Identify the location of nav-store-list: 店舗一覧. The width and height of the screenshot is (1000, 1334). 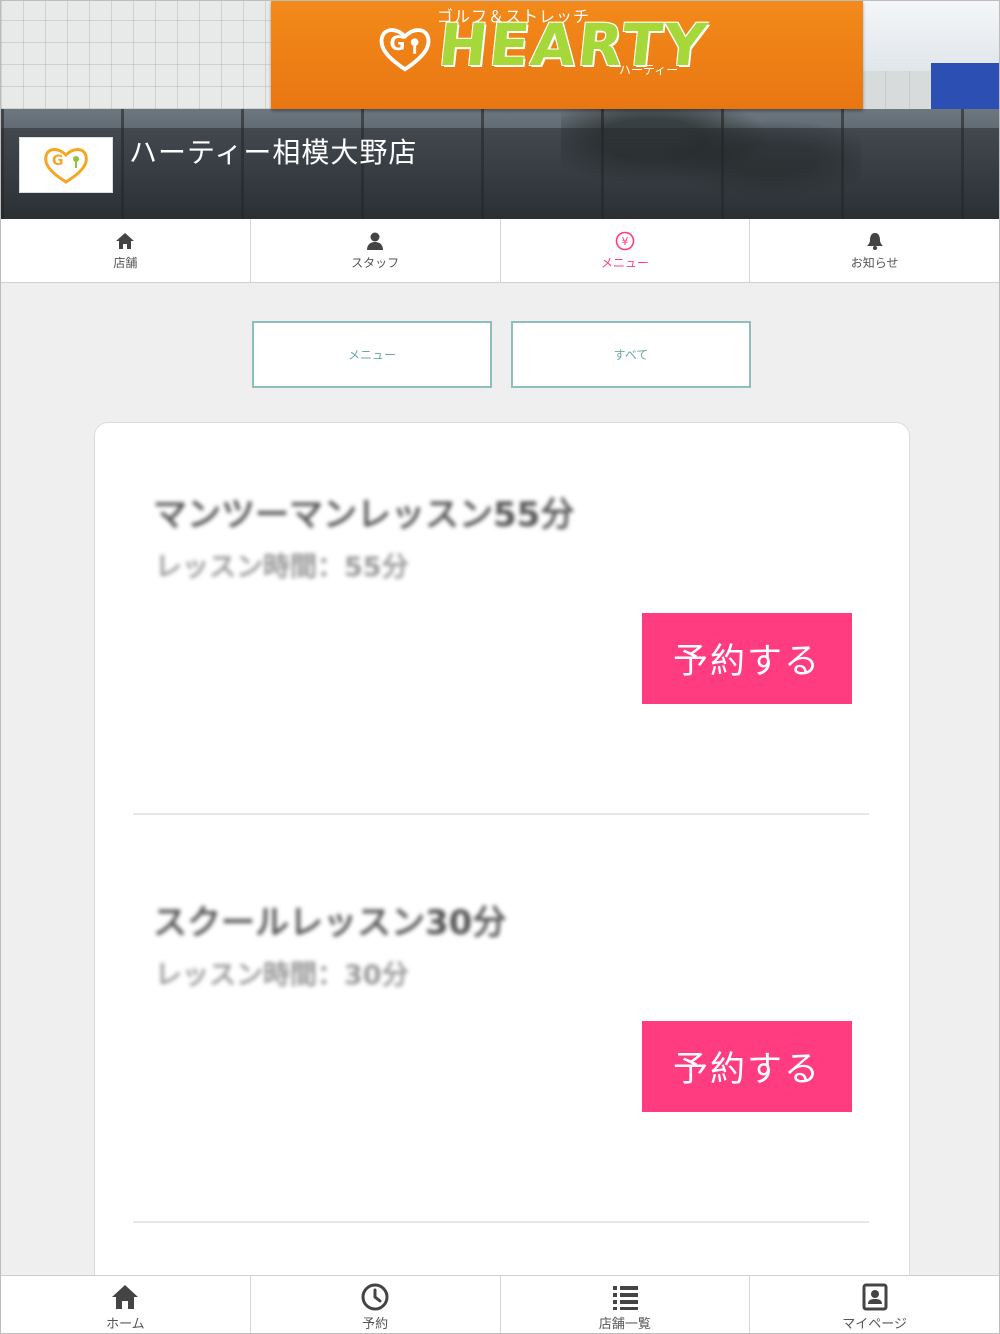
(624, 1304).